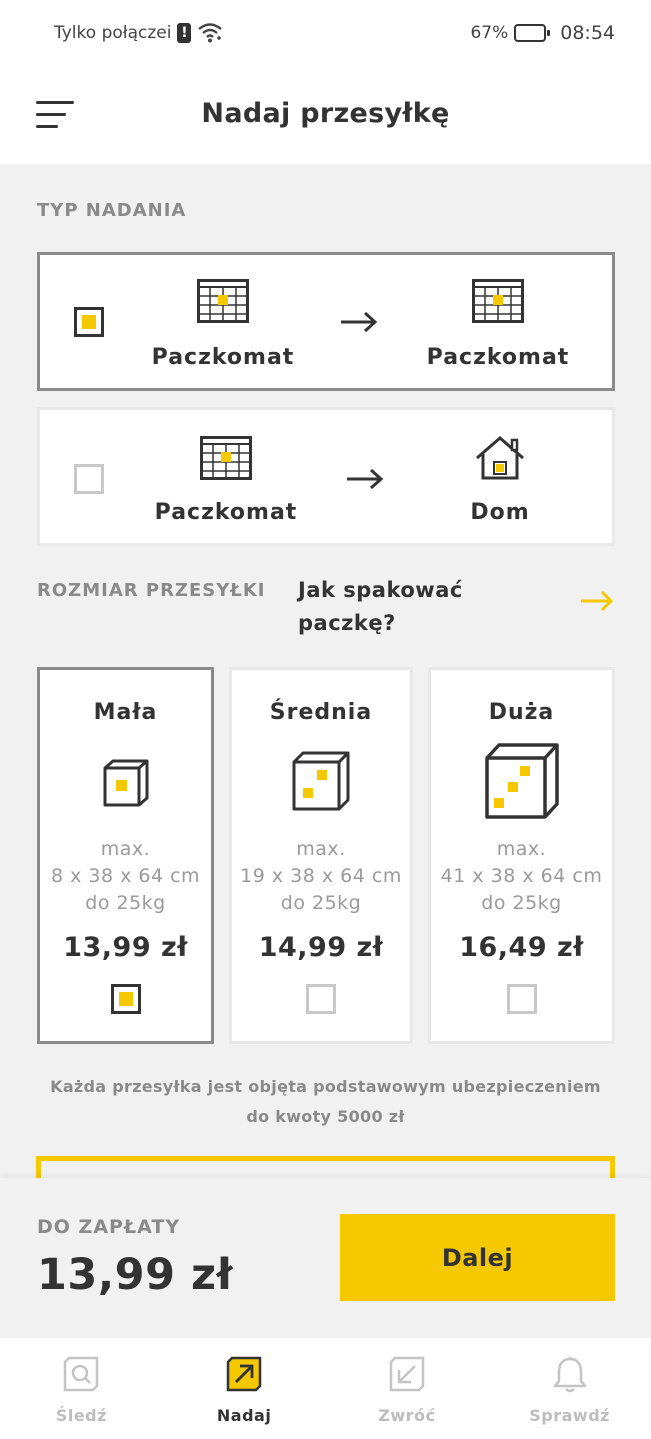  I want to click on size-name: Duża, so click(521, 712).